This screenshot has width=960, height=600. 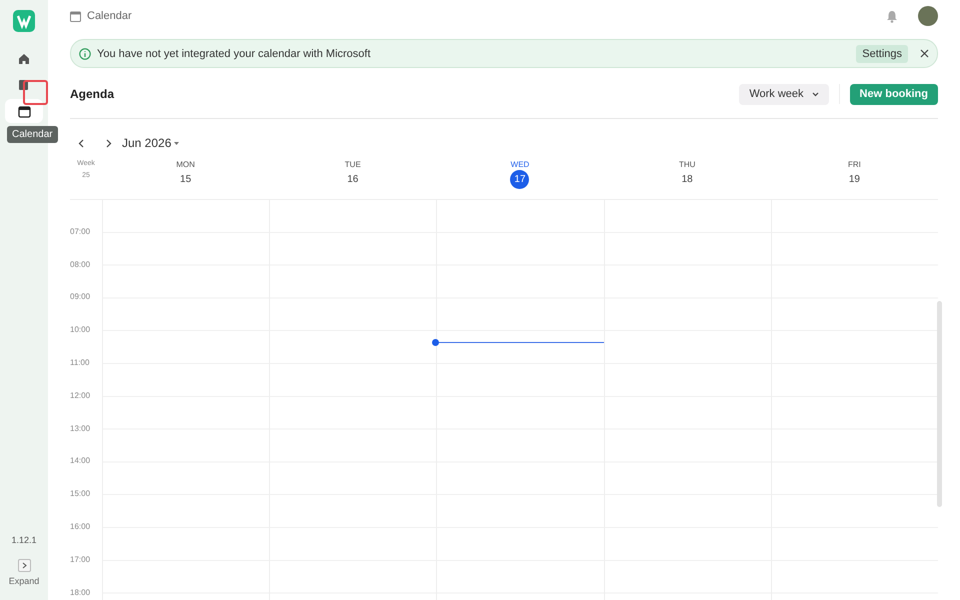 I want to click on info-icon, so click(x=85, y=54).